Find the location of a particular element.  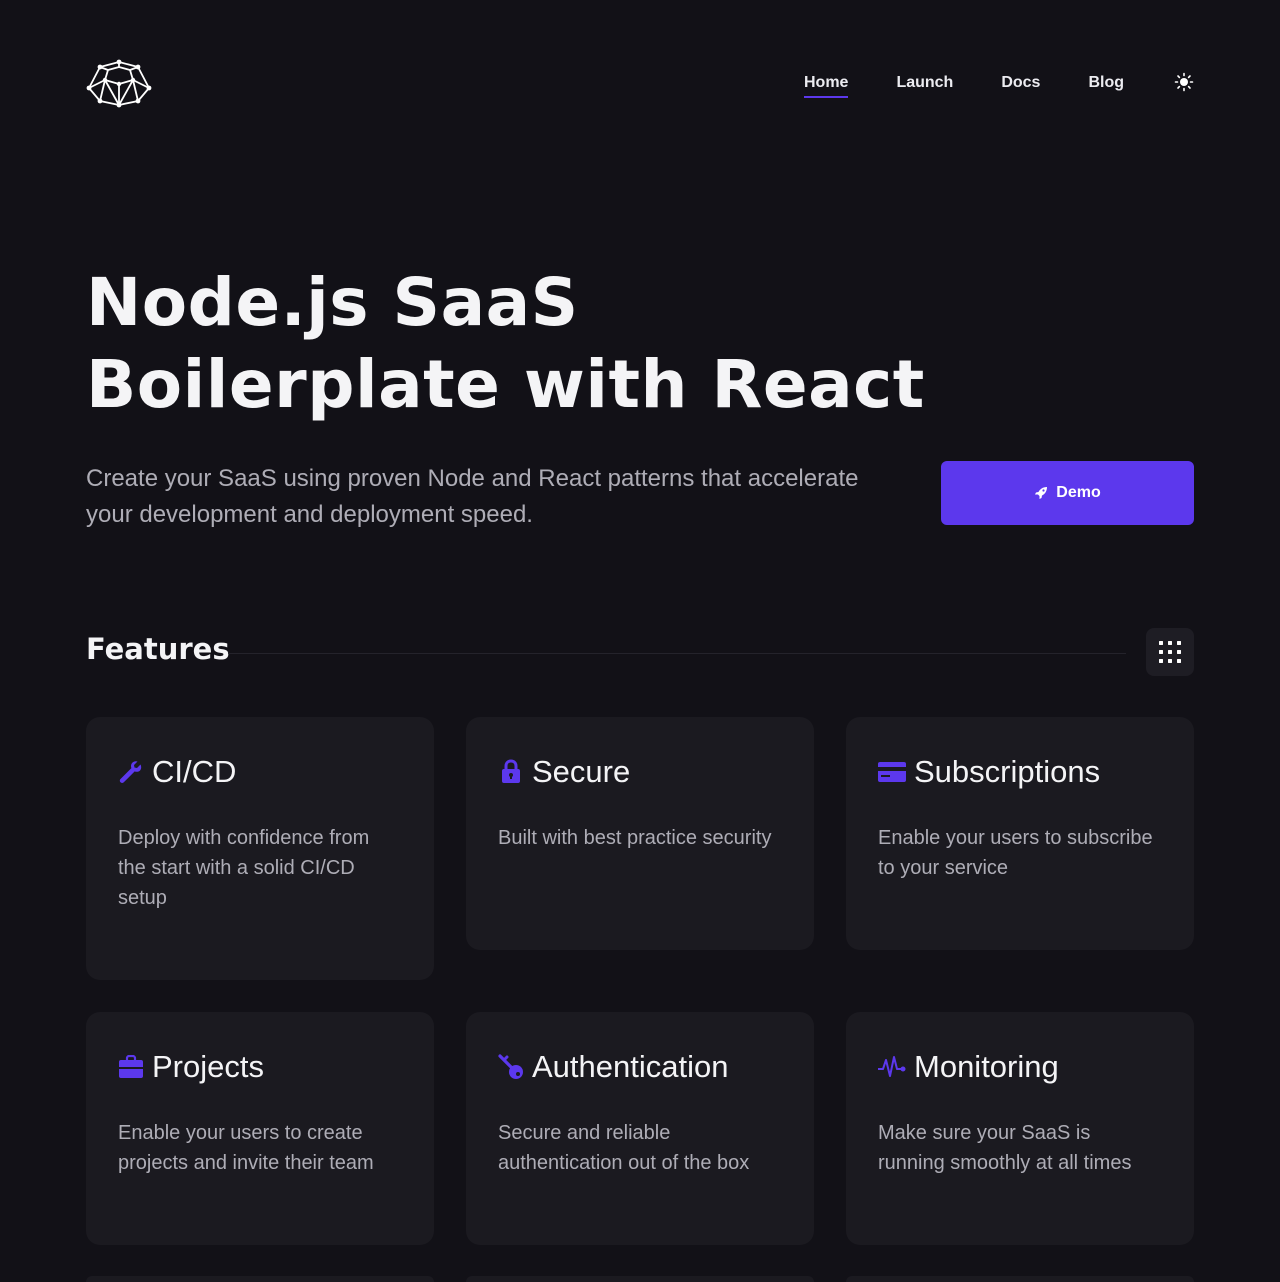

feature-card-secure: Secure Built with best practice security is located at coordinates (640, 833).